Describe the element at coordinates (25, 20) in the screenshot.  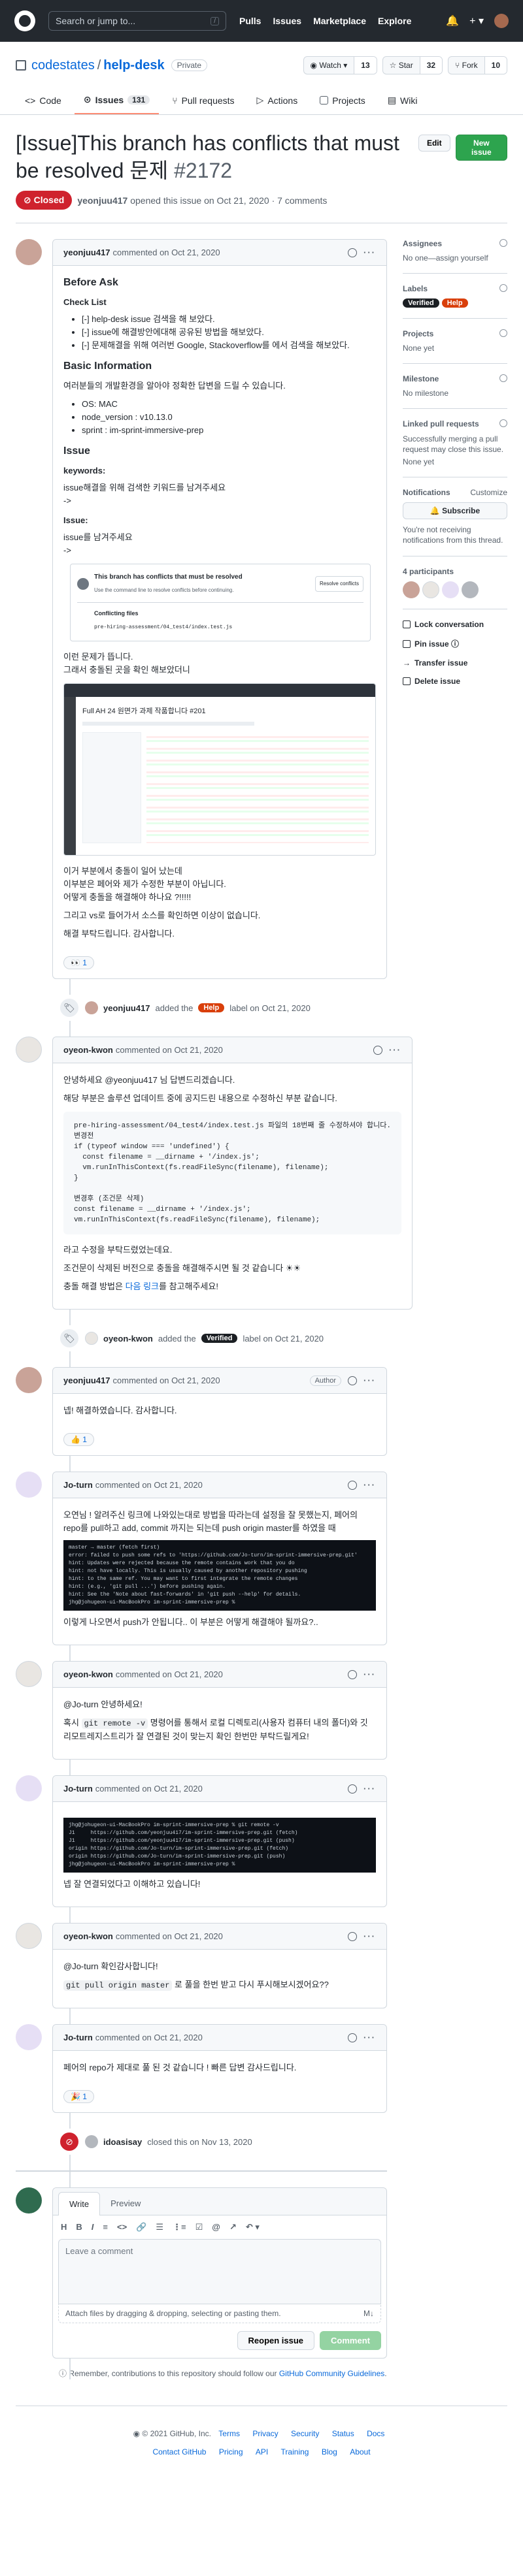
I see `github-logo-icon` at that location.